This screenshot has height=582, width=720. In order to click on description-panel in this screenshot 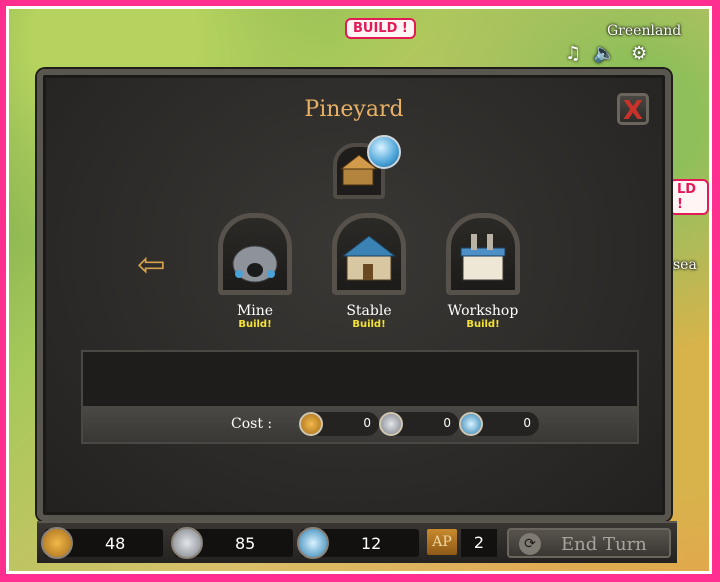, I will do `click(360, 379)`.